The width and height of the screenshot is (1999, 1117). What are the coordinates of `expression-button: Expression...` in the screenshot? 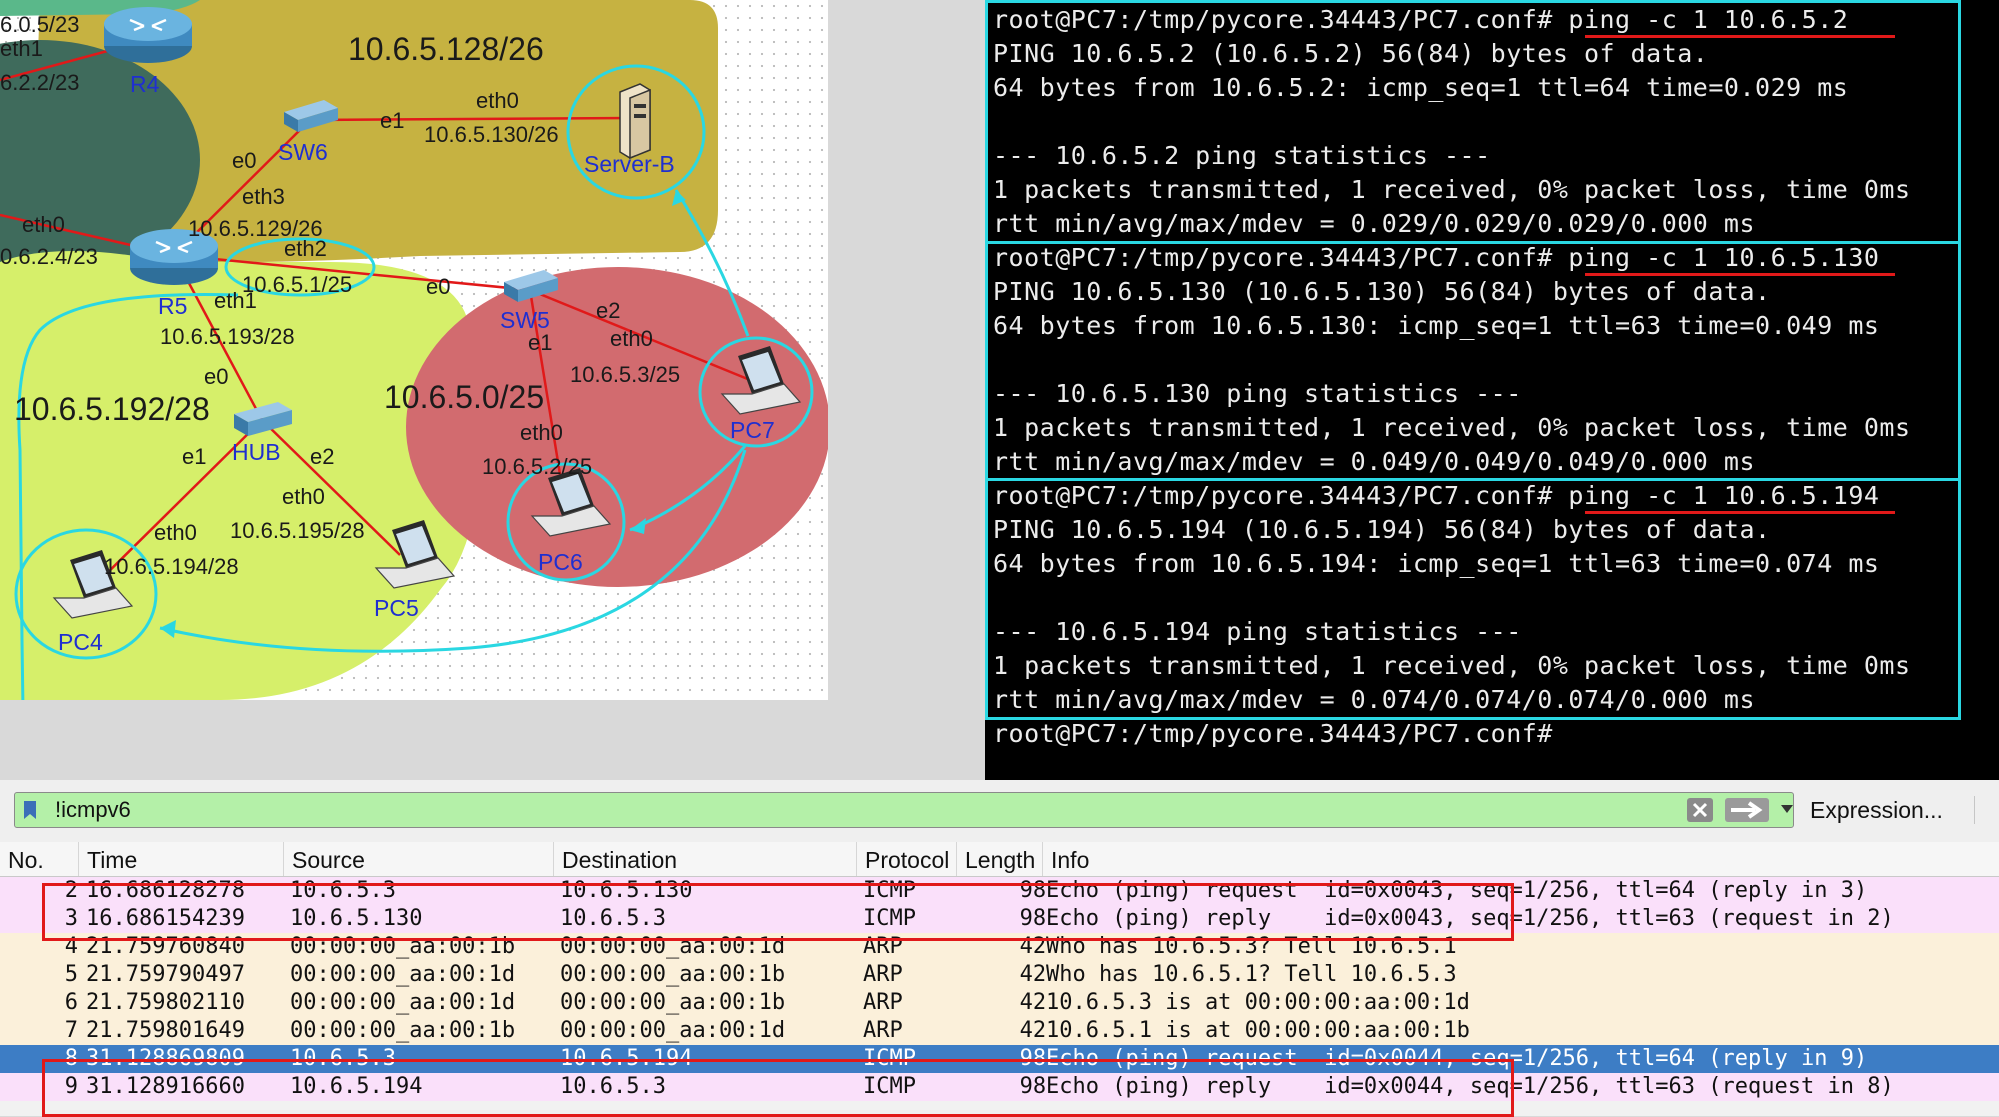 It's located at (1876, 810).